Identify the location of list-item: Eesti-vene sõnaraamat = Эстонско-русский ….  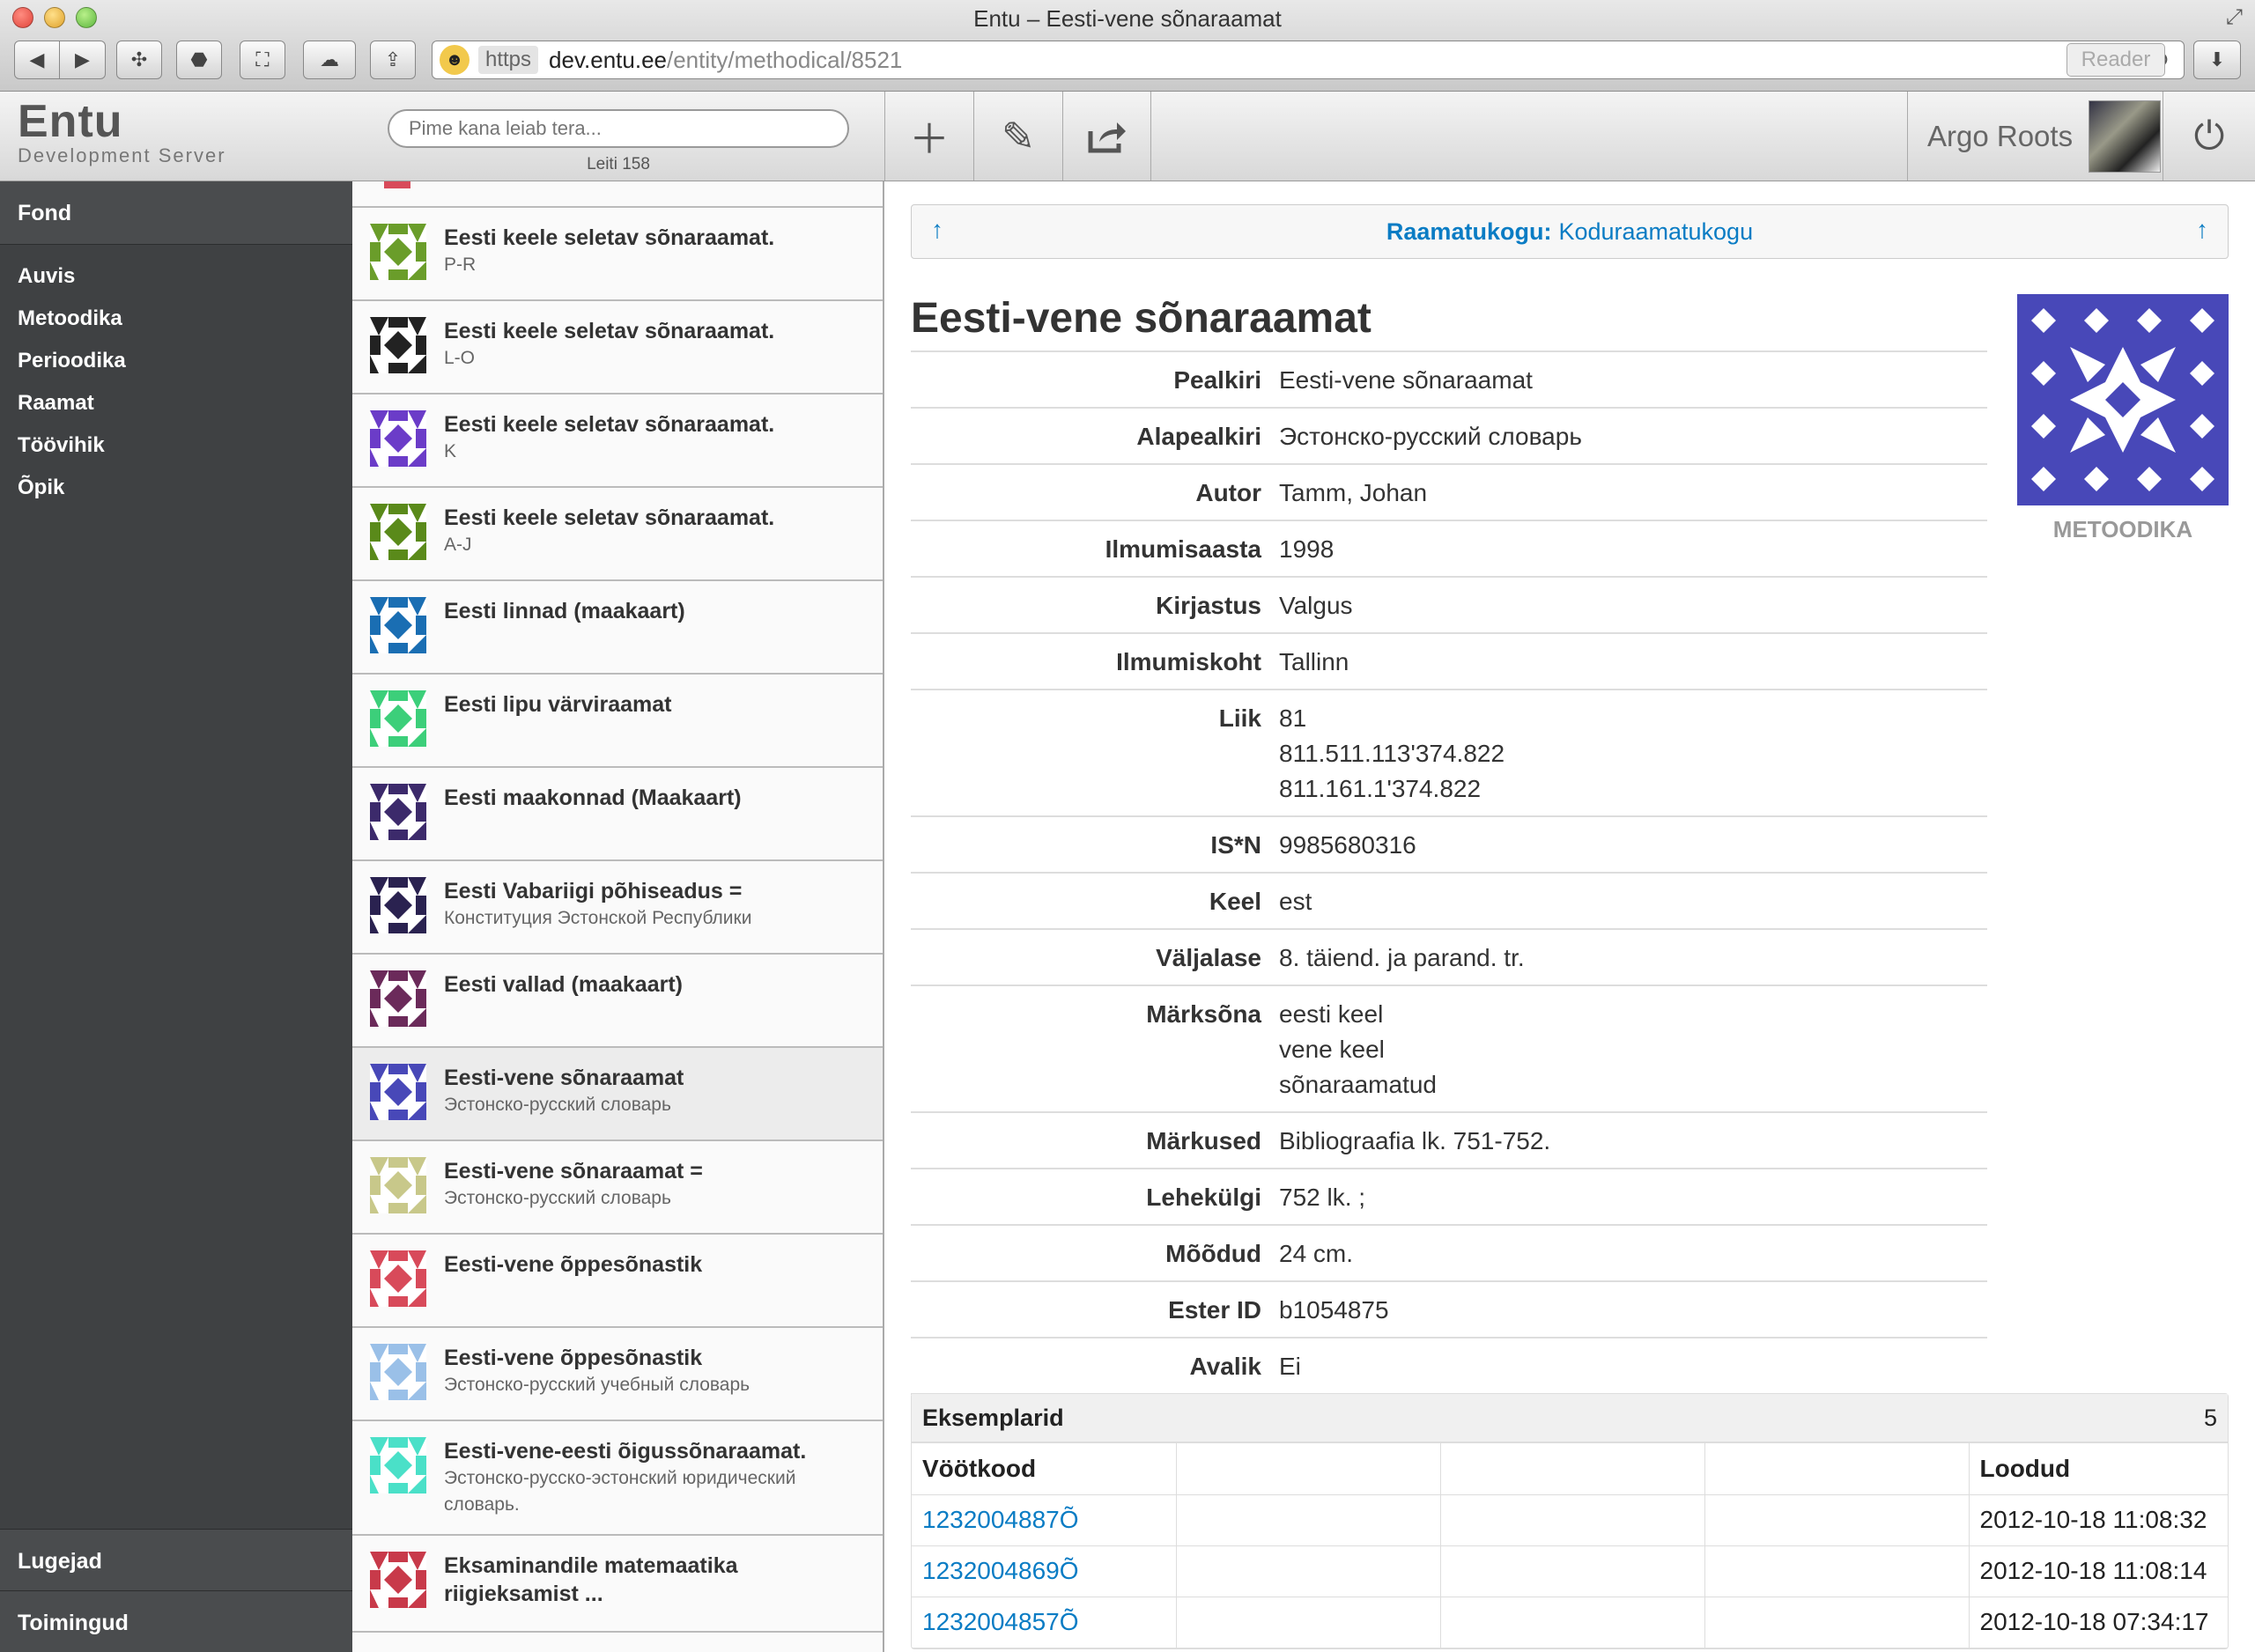
(617, 1188).